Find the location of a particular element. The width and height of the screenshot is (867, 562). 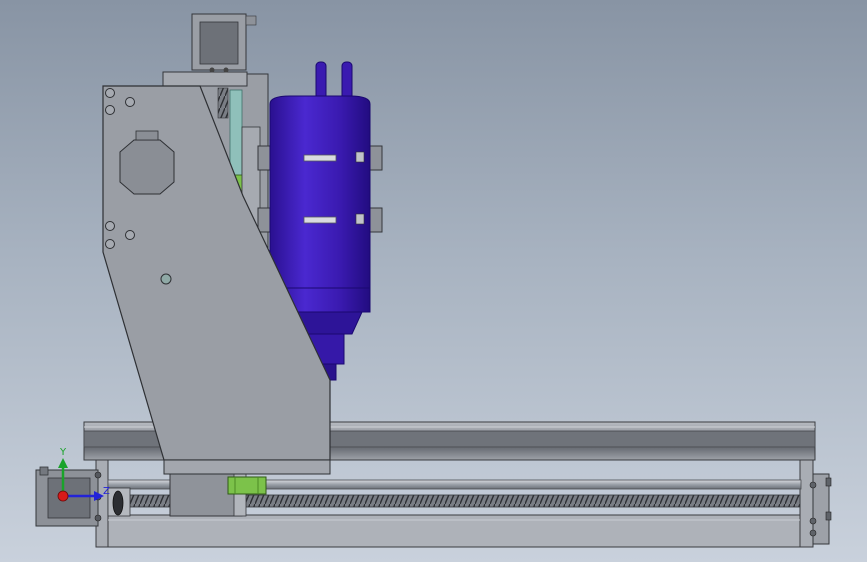

motor-mount-cutout is located at coordinates (147, 167).